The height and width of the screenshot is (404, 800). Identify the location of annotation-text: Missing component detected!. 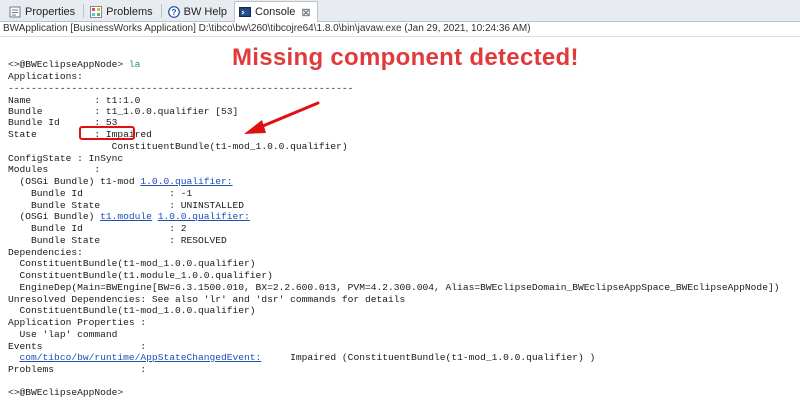
(405, 57).